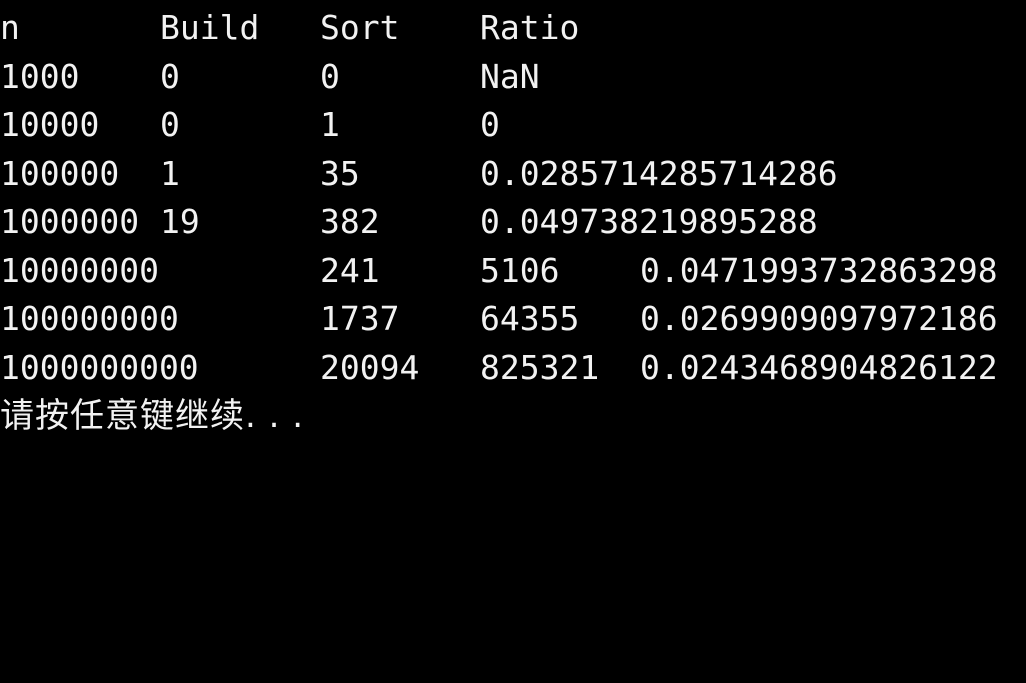  What do you see at coordinates (360, 318) in the screenshot?
I see `row-sort: 1737` at bounding box center [360, 318].